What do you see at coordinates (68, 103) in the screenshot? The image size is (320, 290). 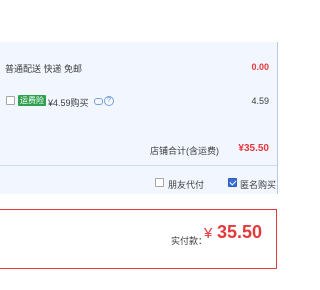 I see `insurance-label: ¥4.59购买` at bounding box center [68, 103].